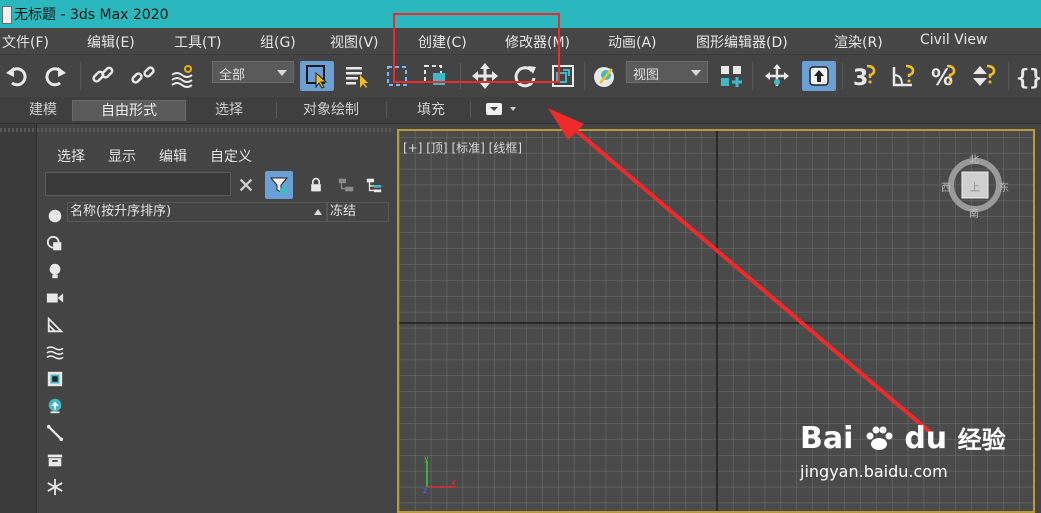 This screenshot has height=513, width=1041. Describe the element at coordinates (903, 455) in the screenshot. I see `baidu-watermark: Bai du 经验 jingyan.baidu.com` at that location.